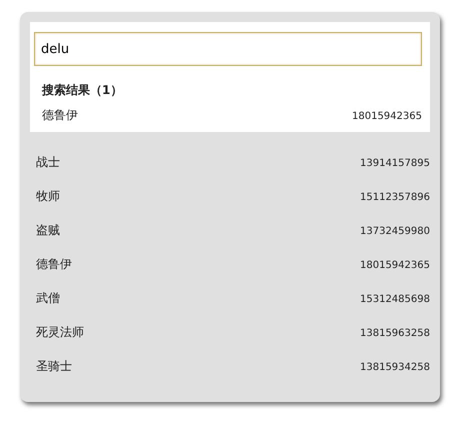  Describe the element at coordinates (395, 231) in the screenshot. I see `phone-number: 13732459980` at that location.